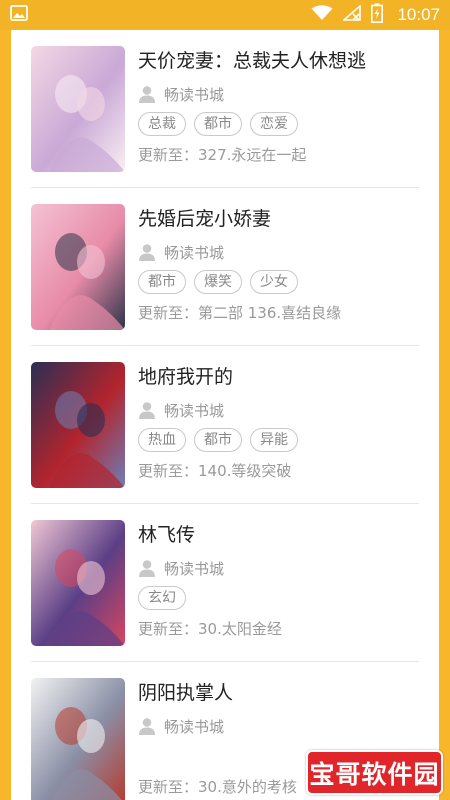  What do you see at coordinates (374, 772) in the screenshot?
I see `watermark-logo: 宝哥软件园` at bounding box center [374, 772].